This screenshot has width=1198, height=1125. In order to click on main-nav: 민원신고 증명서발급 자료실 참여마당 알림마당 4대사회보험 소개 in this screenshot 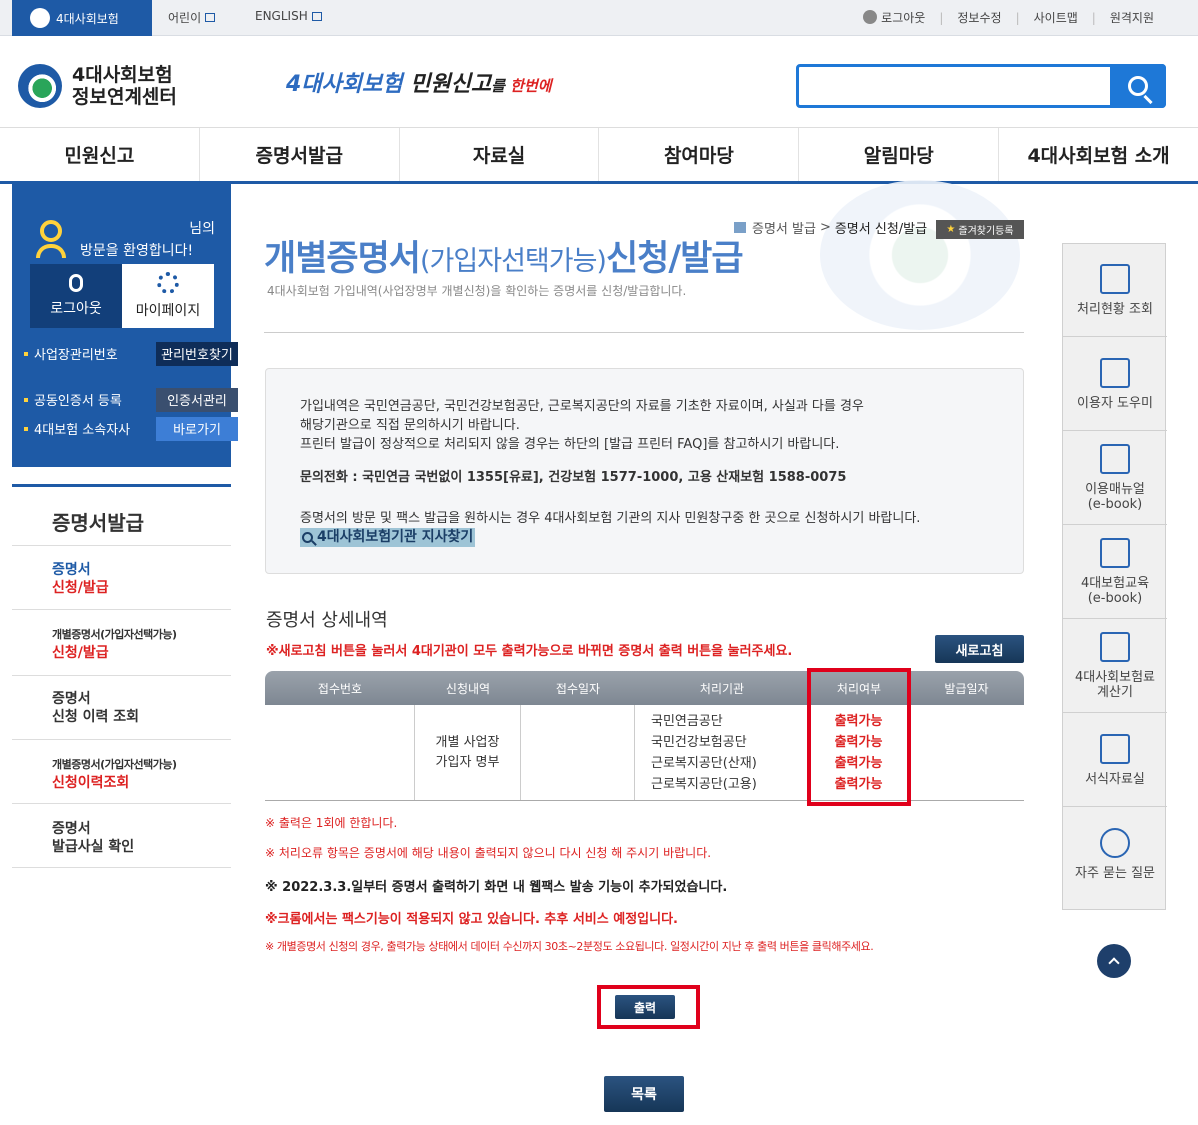, I will do `click(599, 155)`.